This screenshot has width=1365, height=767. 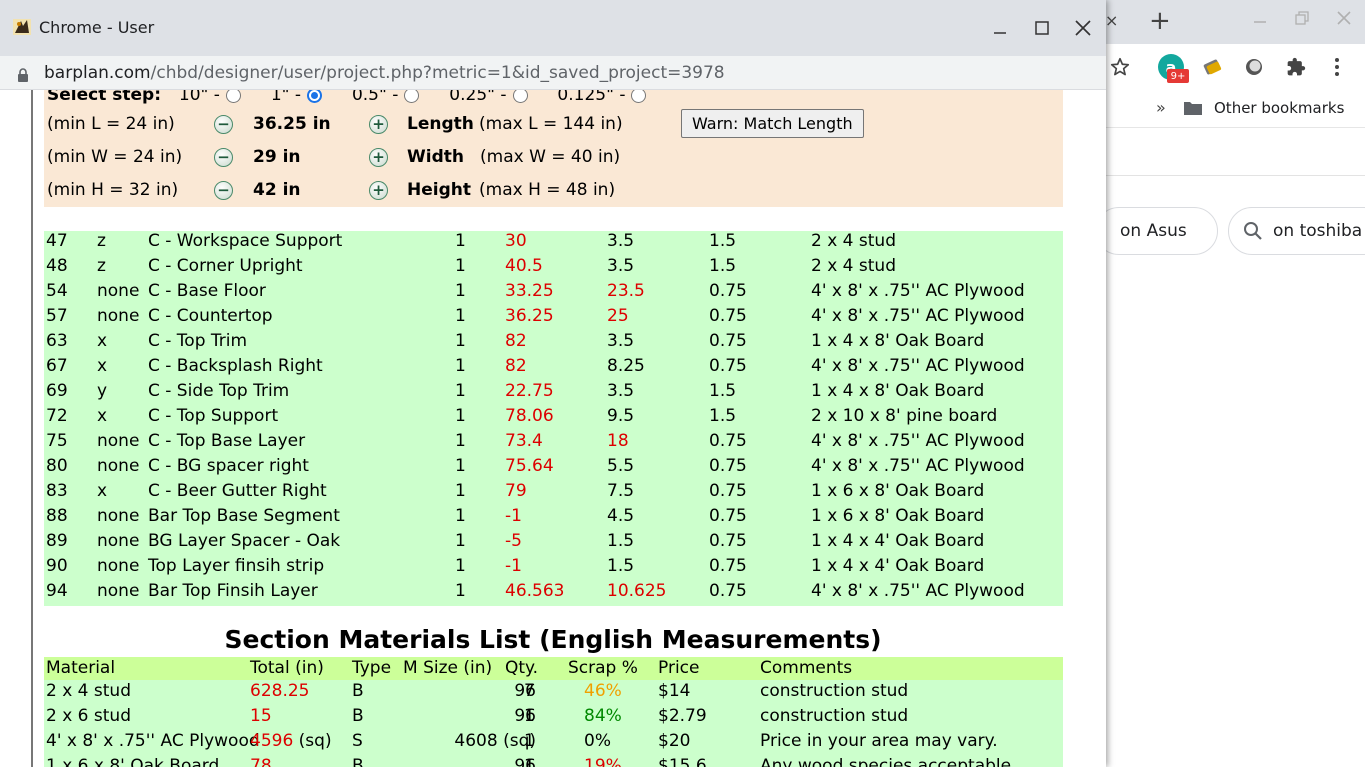 What do you see at coordinates (1083, 28) in the screenshot?
I see `close-button` at bounding box center [1083, 28].